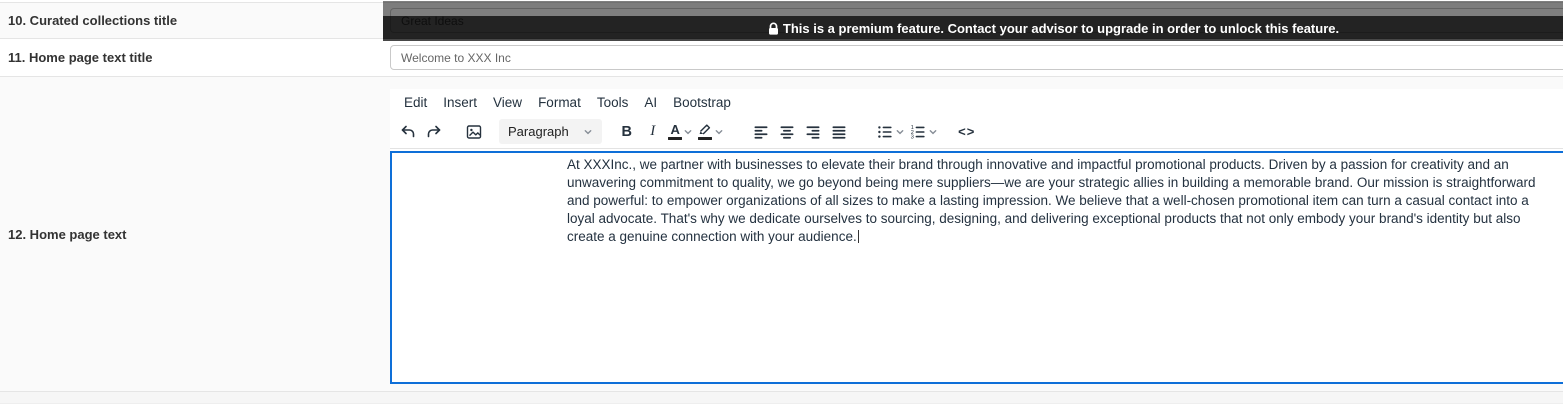 Image resolution: width=1563 pixels, height=405 pixels. What do you see at coordinates (93, 20) in the screenshot?
I see `field-label: 10. Curated collections title` at bounding box center [93, 20].